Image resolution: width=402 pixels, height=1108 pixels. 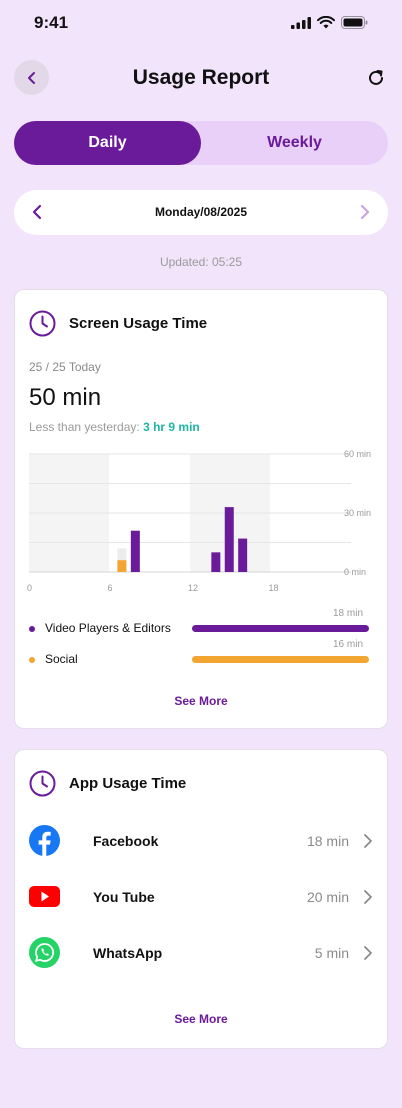 I want to click on next-date-button, so click(x=365, y=212).